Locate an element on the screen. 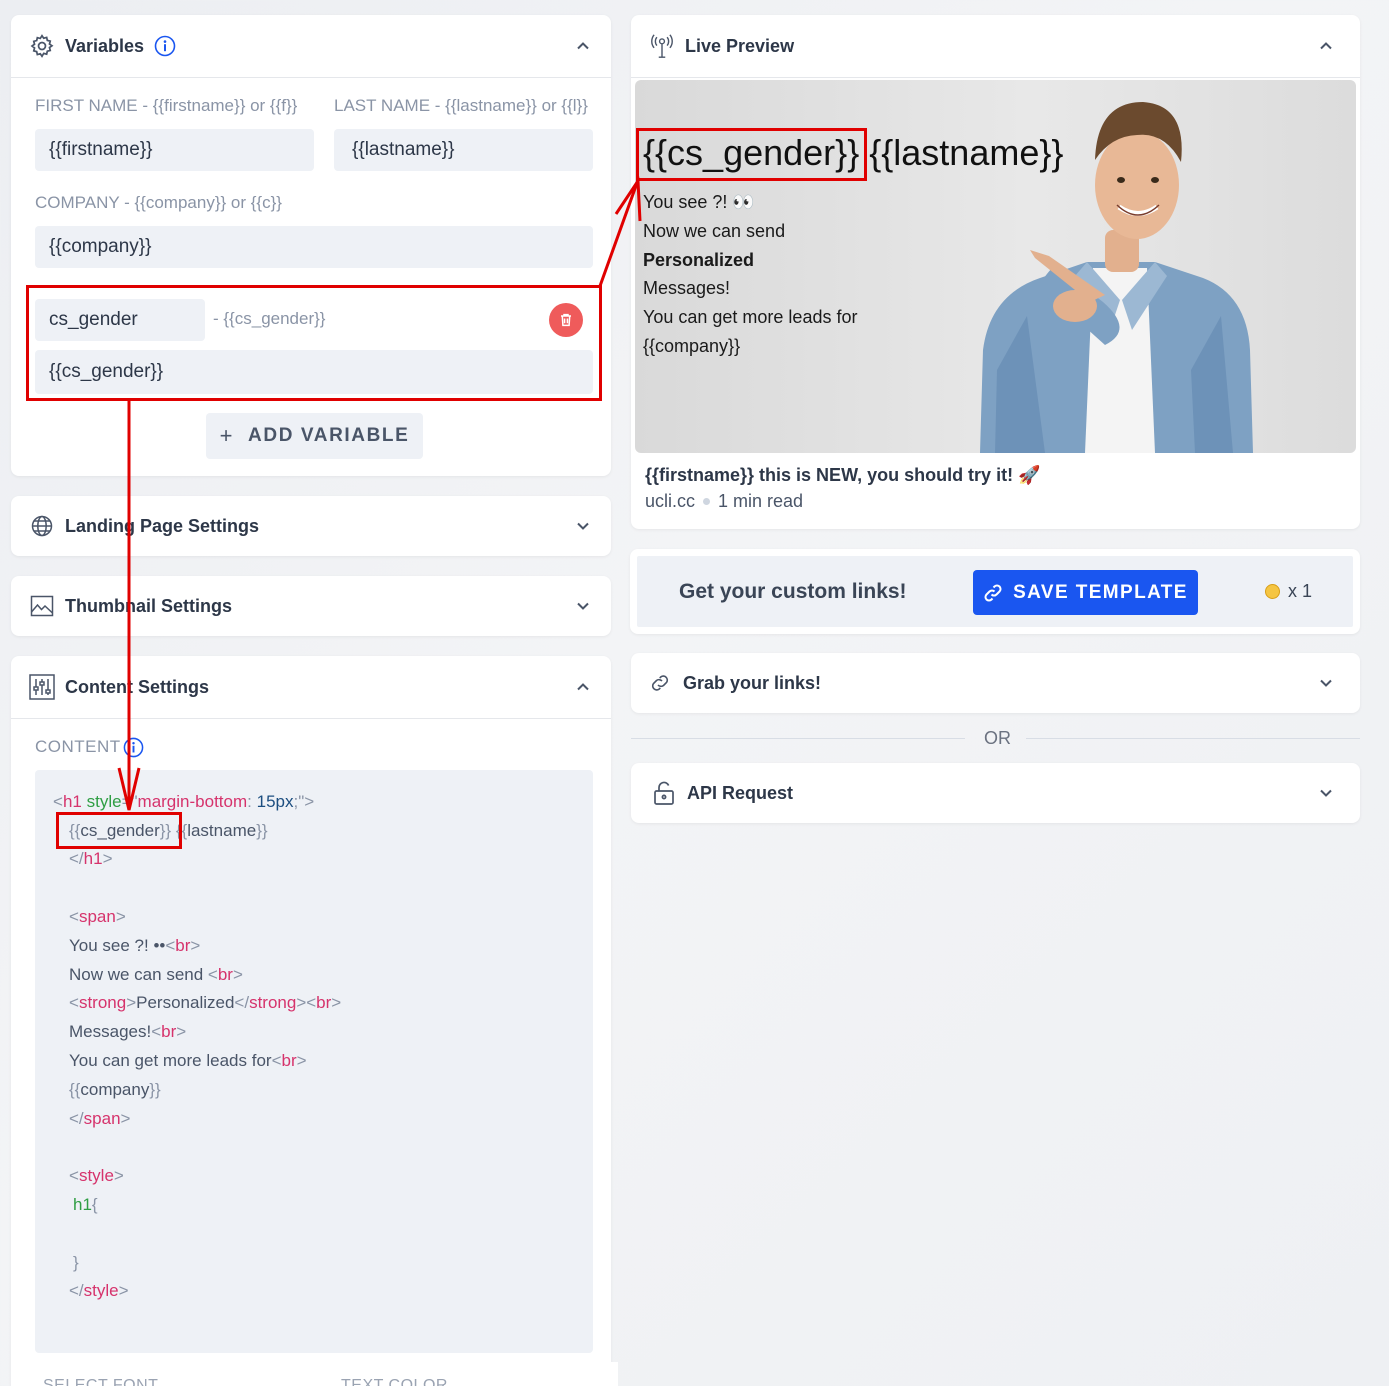  save-template-label: SAVE TEMPLATE is located at coordinates (1100, 592).